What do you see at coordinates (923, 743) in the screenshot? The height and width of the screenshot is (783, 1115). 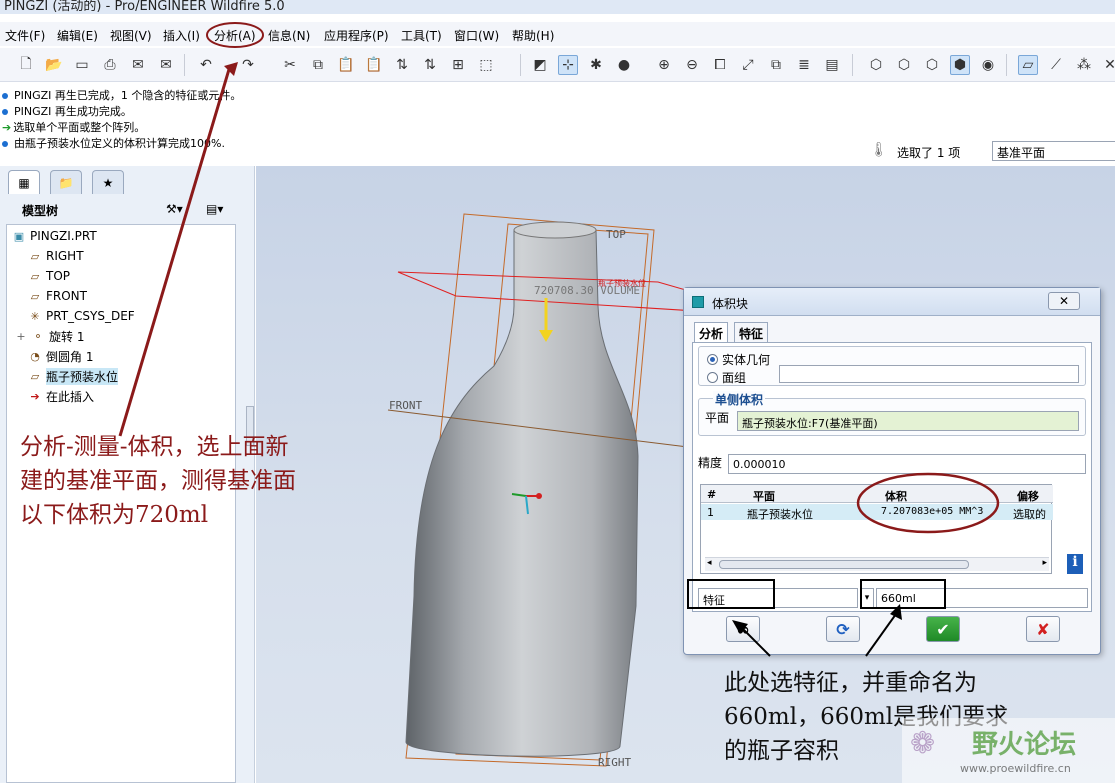 I see `watermark-logo-icon: ❁` at bounding box center [923, 743].